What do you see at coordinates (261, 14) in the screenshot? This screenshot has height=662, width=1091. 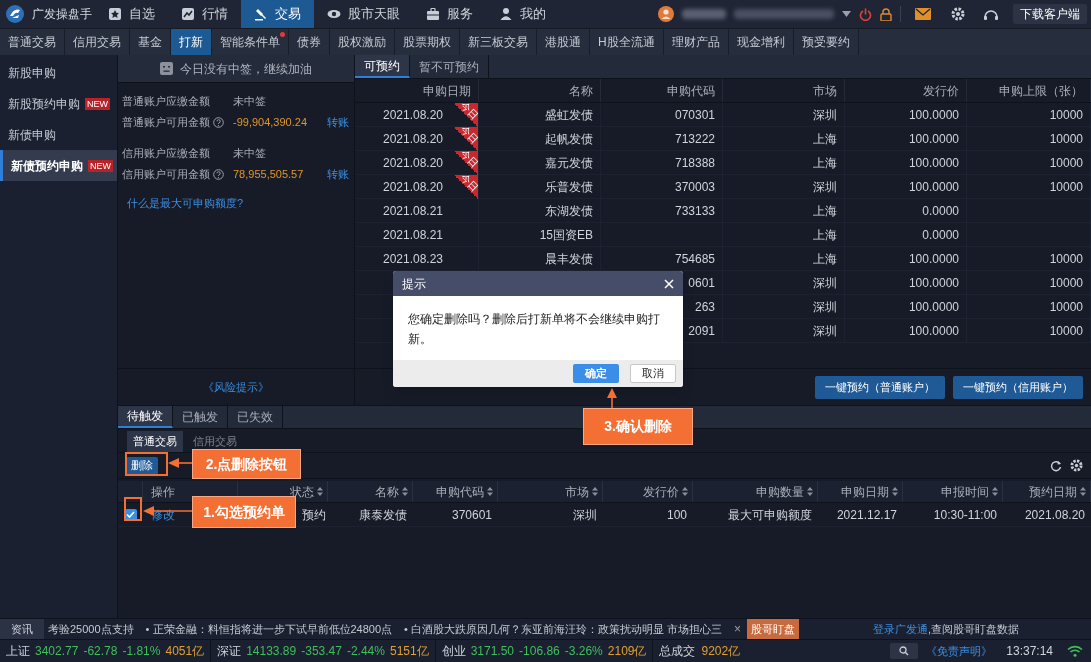 I see `gavel-icon` at bounding box center [261, 14].